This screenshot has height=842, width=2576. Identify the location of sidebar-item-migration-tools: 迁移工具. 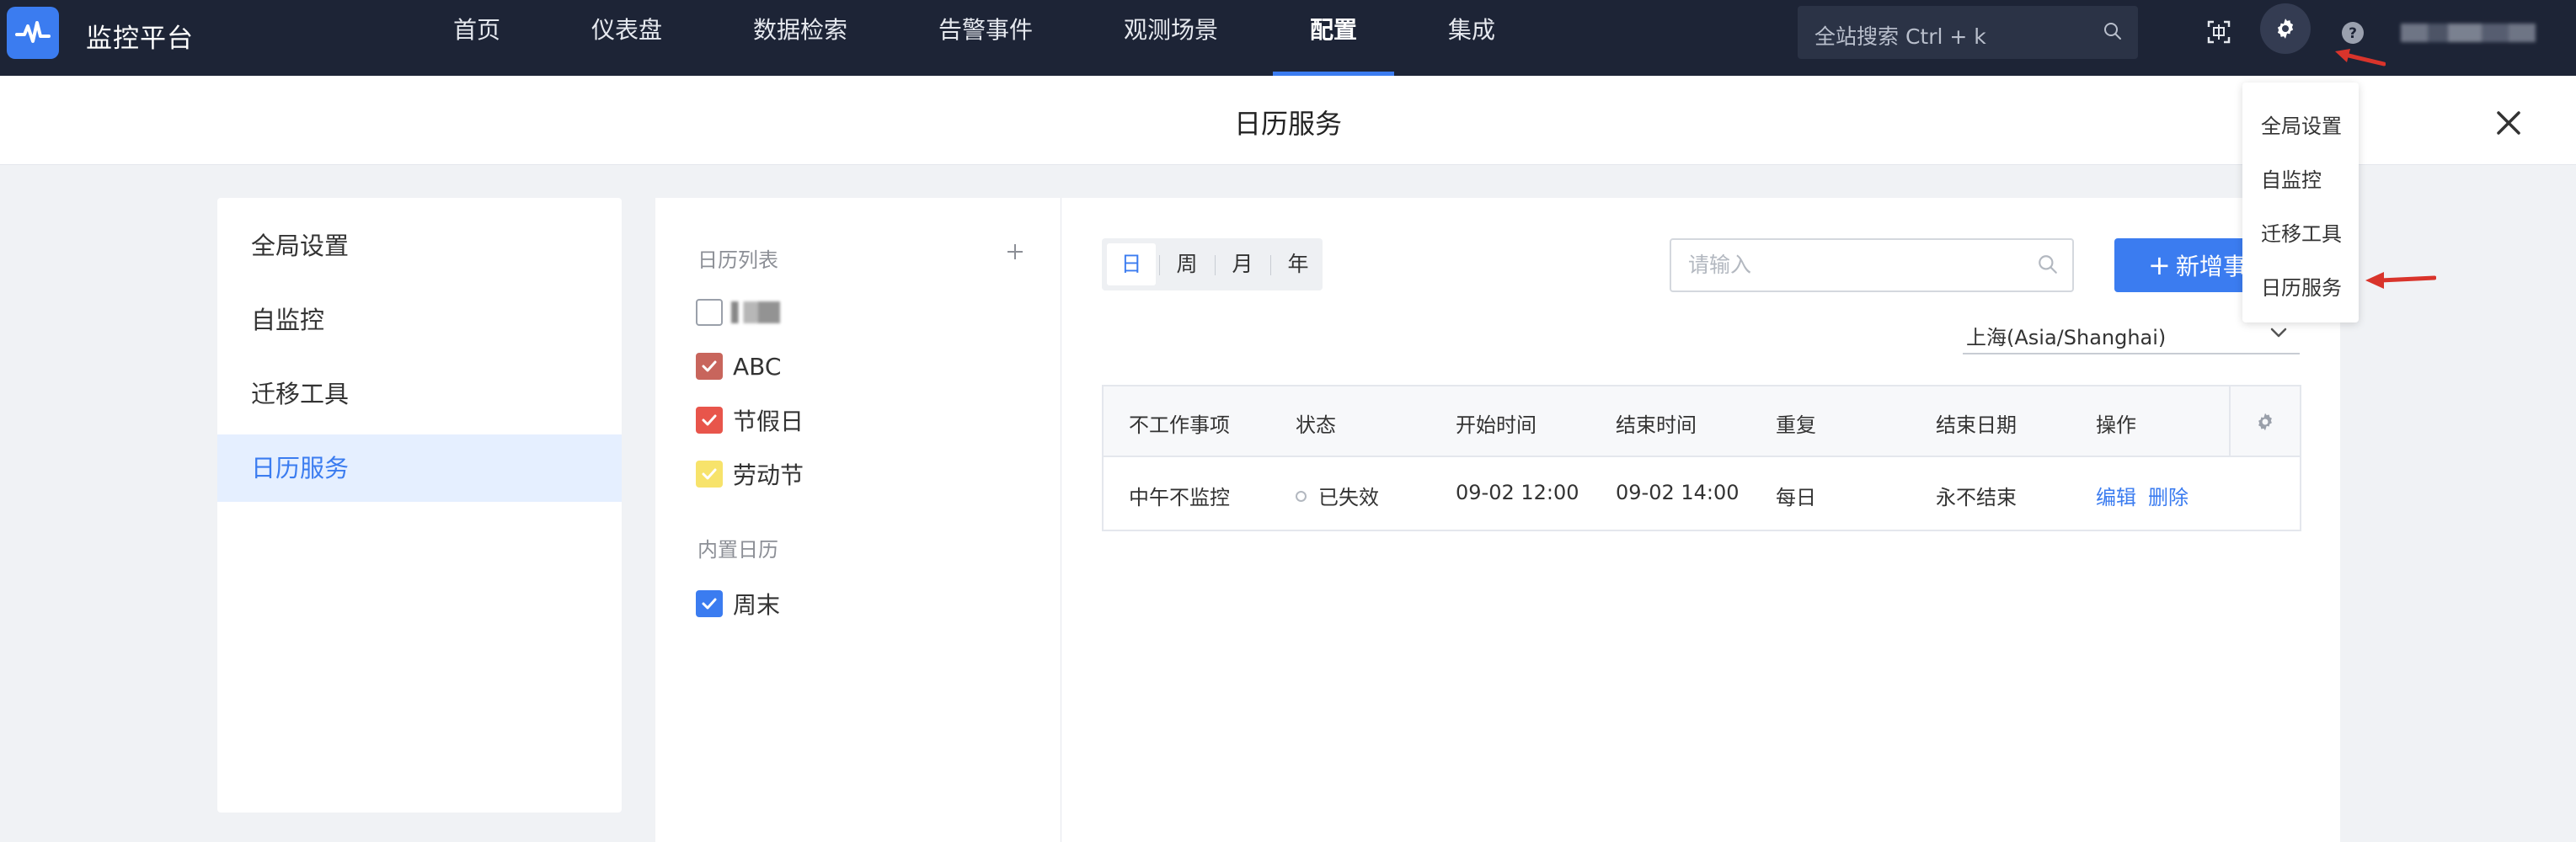
(419, 394).